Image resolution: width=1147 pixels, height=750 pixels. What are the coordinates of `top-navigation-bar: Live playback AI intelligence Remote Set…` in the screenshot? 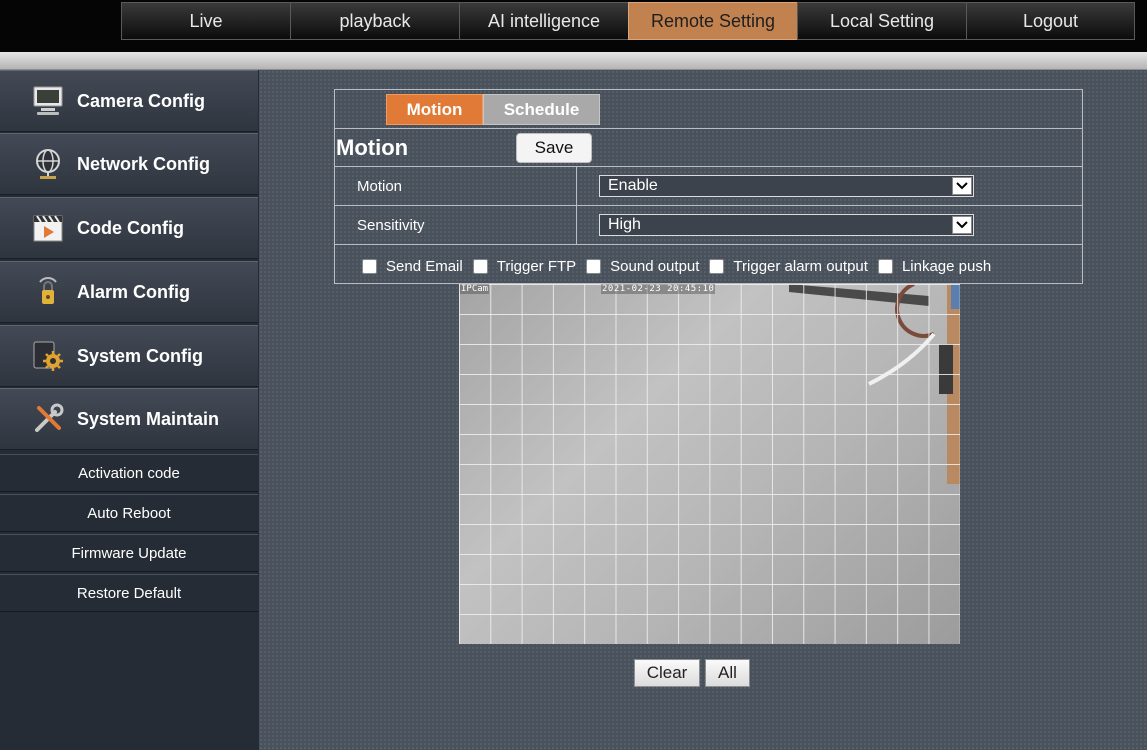 It's located at (573, 26).